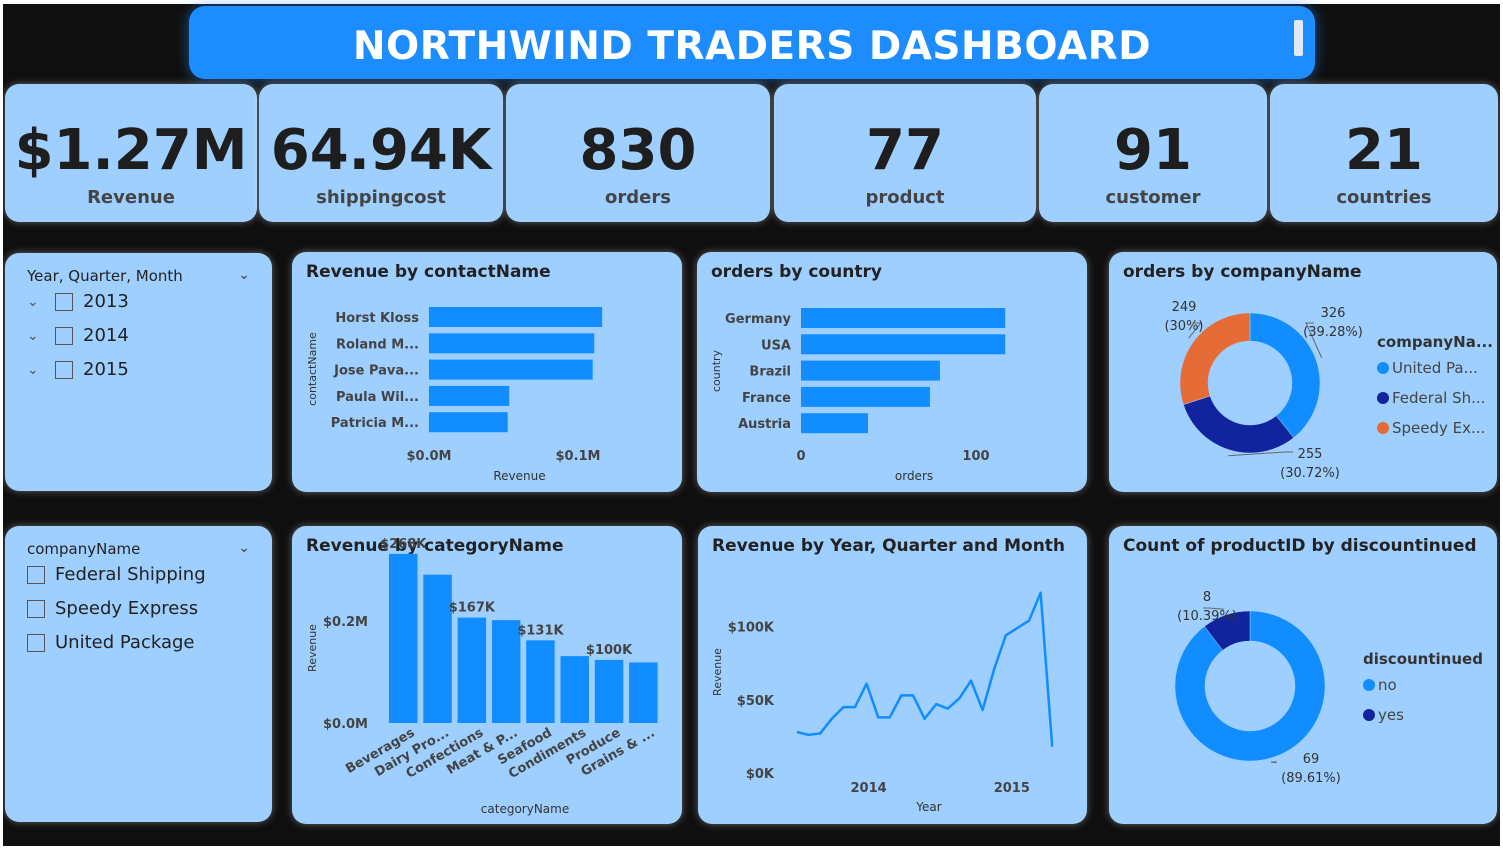 This screenshot has width=1503, height=853. What do you see at coordinates (1298, 38) in the screenshot?
I see `header-scrollbar` at bounding box center [1298, 38].